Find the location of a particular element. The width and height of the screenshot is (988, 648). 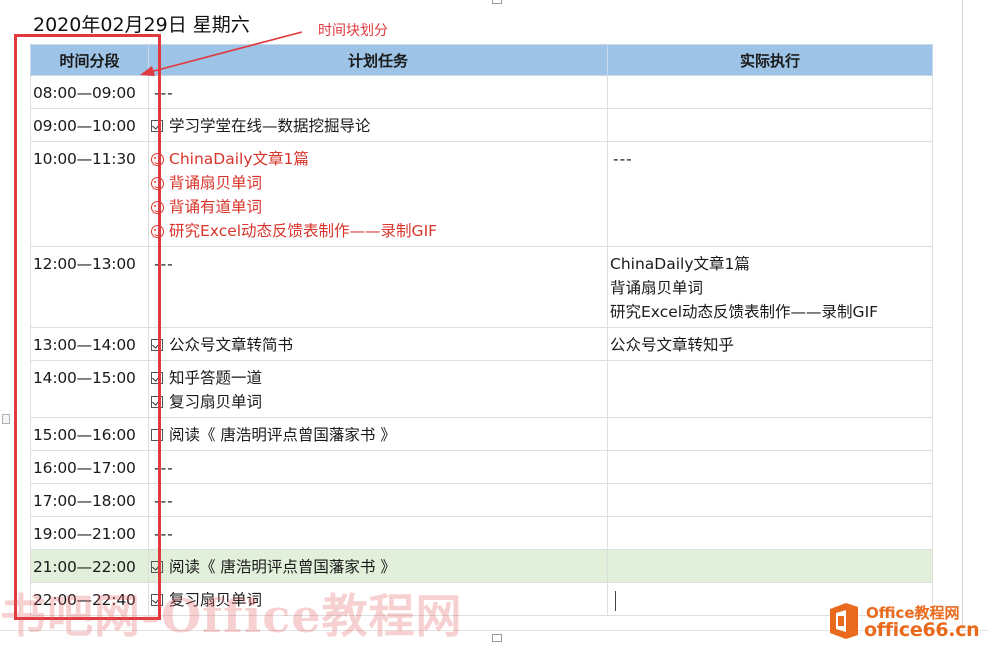

table-row: 16:00—17:00 --- is located at coordinates (481, 467).